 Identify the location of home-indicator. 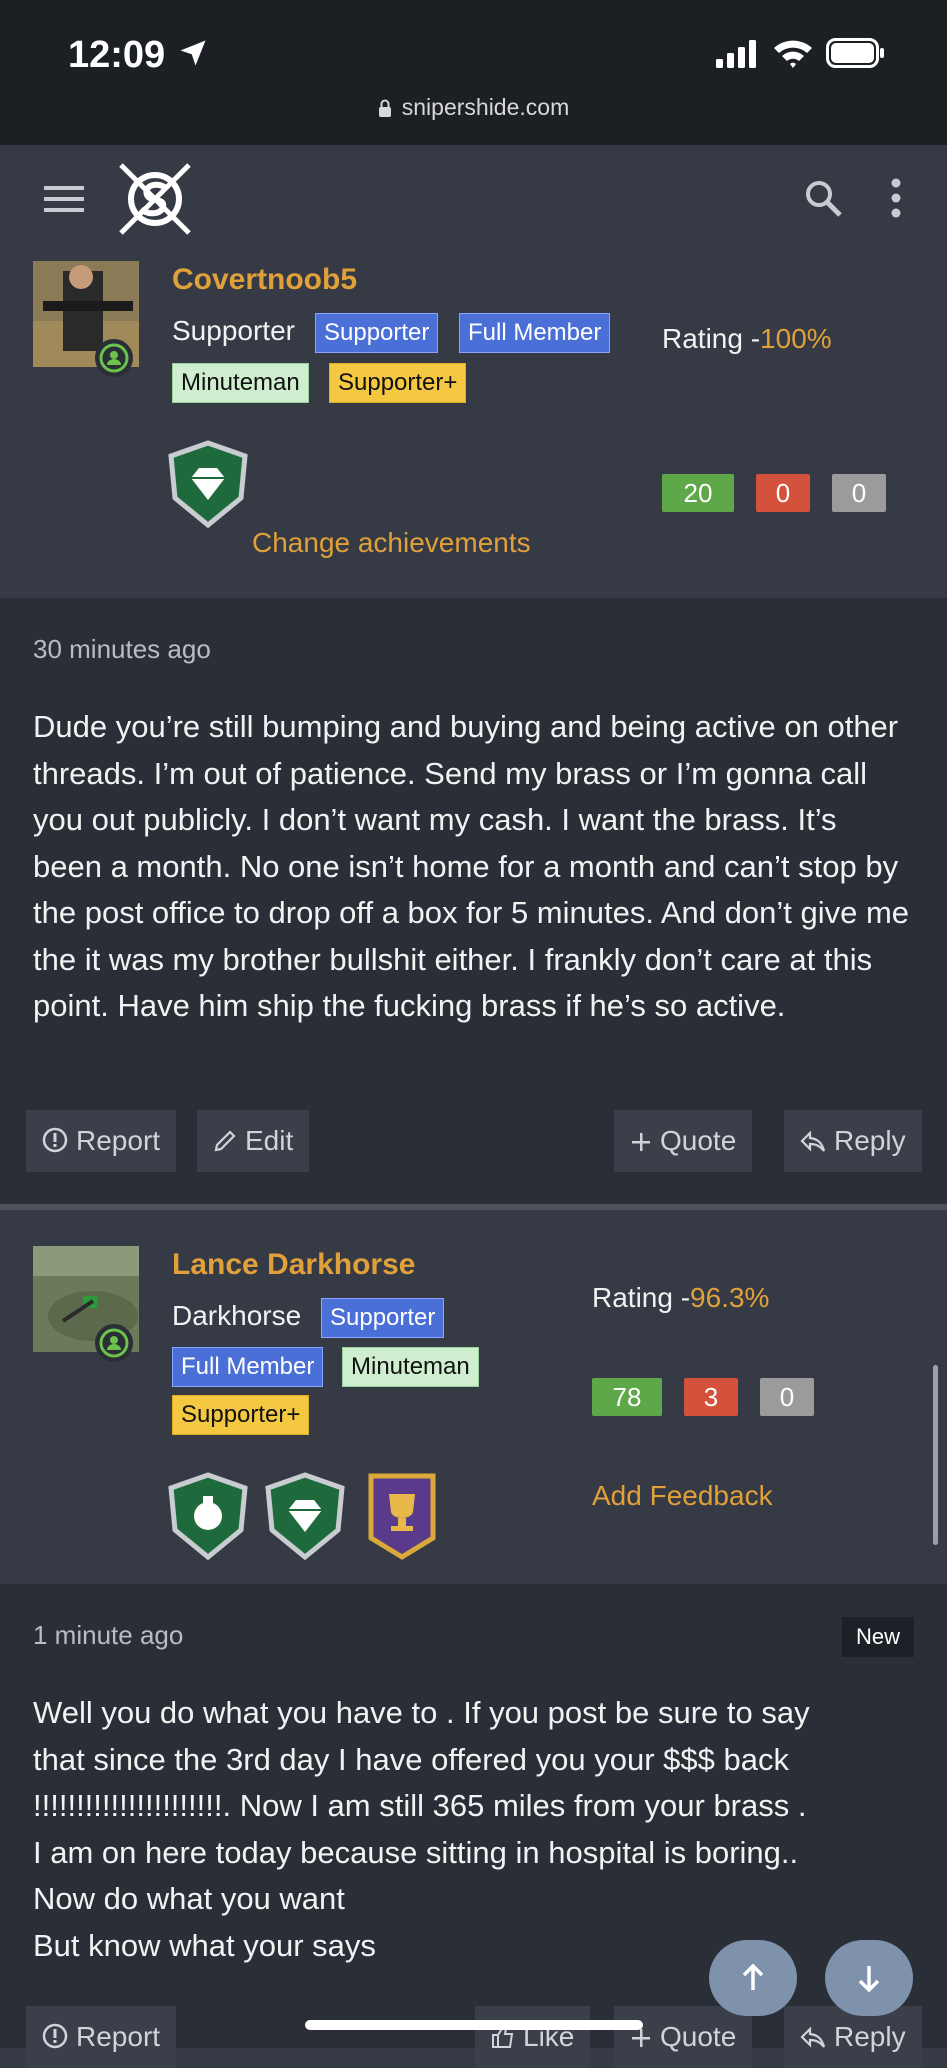
(474, 2025).